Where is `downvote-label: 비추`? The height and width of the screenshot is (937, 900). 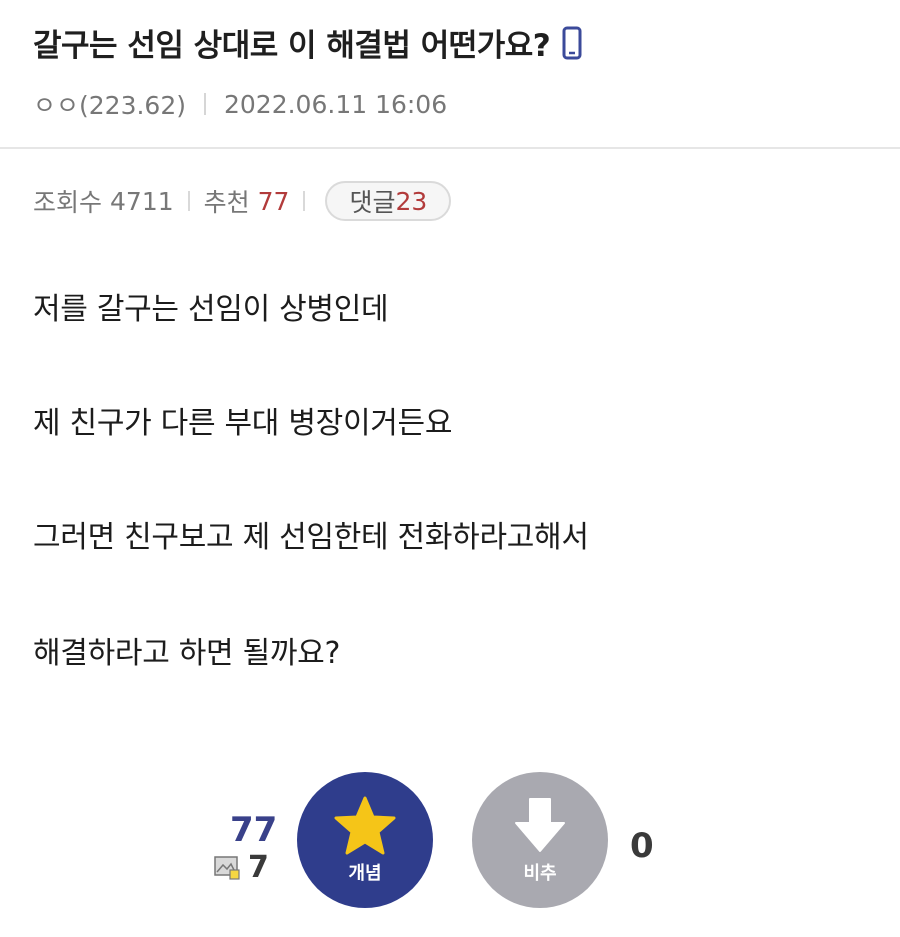
downvote-label: 비추 is located at coordinates (540, 873).